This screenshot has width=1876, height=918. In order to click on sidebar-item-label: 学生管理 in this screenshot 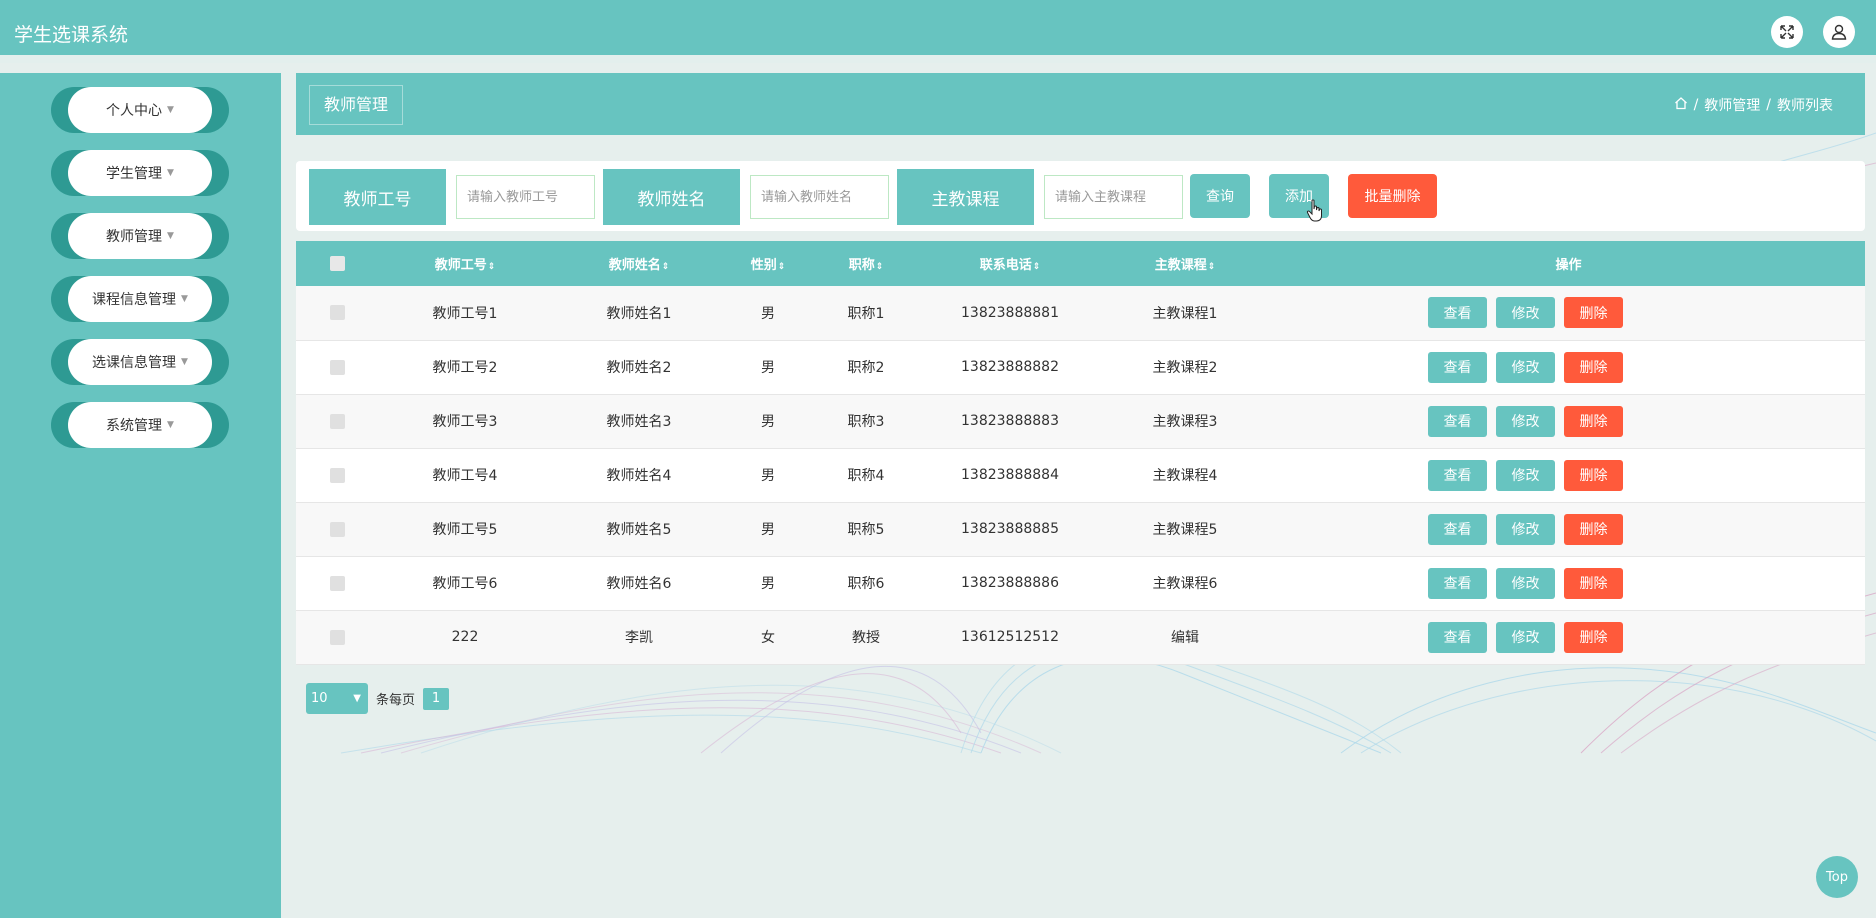, I will do `click(134, 174)`.